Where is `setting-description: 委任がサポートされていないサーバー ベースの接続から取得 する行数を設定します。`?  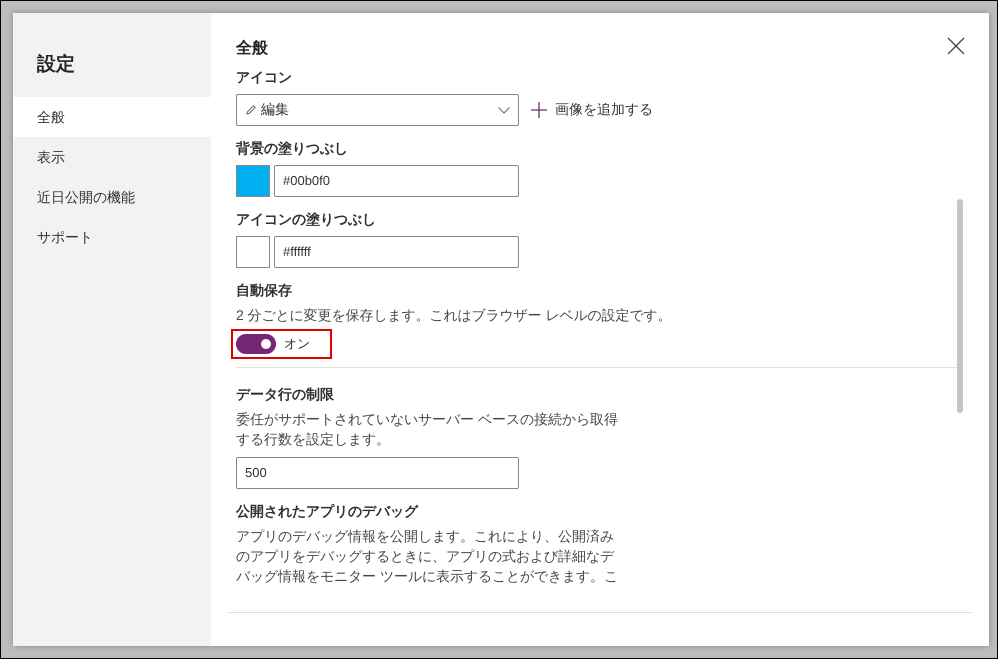 setting-description: 委任がサポートされていないサーバー ベースの接続から取得 する行数を設定します。 is located at coordinates (427, 429).